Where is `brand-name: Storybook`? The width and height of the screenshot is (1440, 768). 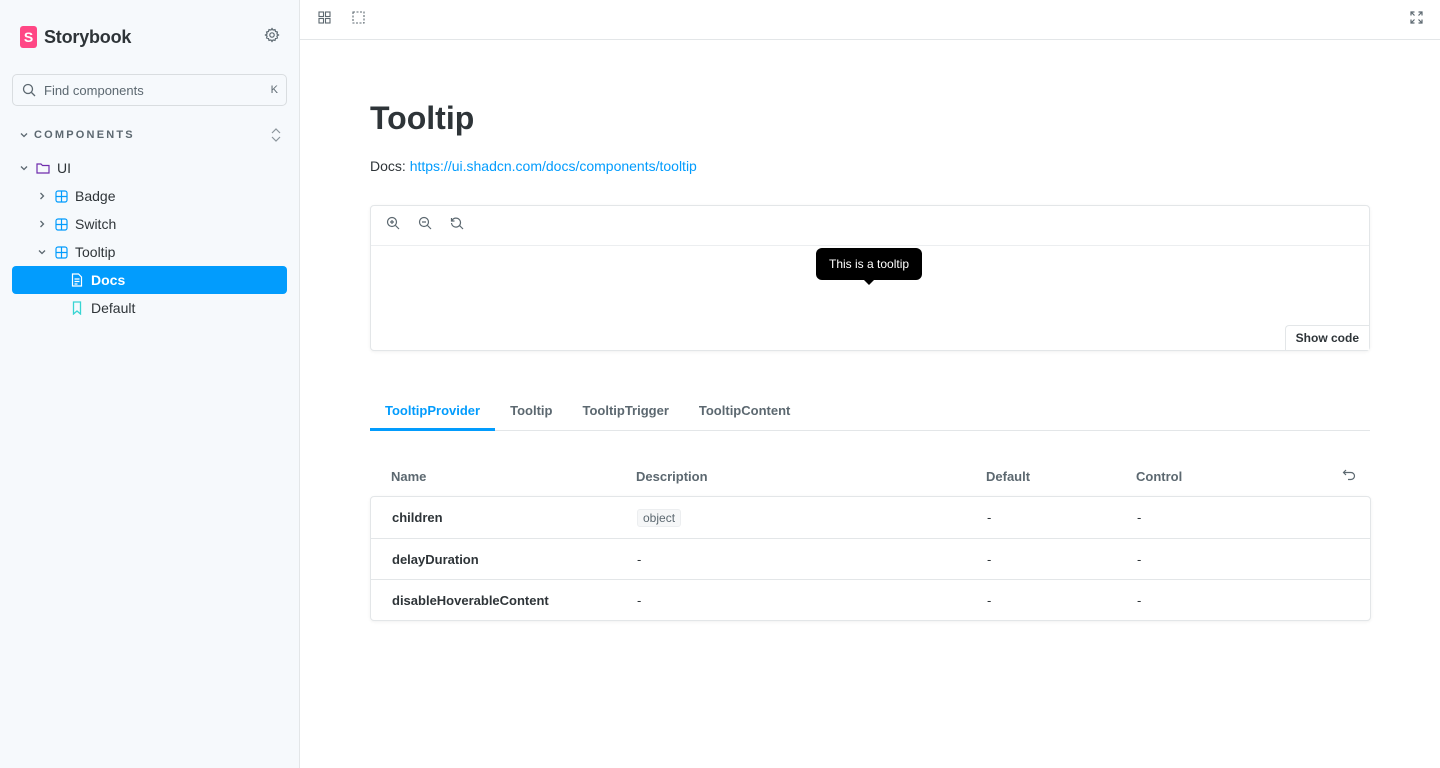 brand-name: Storybook is located at coordinates (88, 36).